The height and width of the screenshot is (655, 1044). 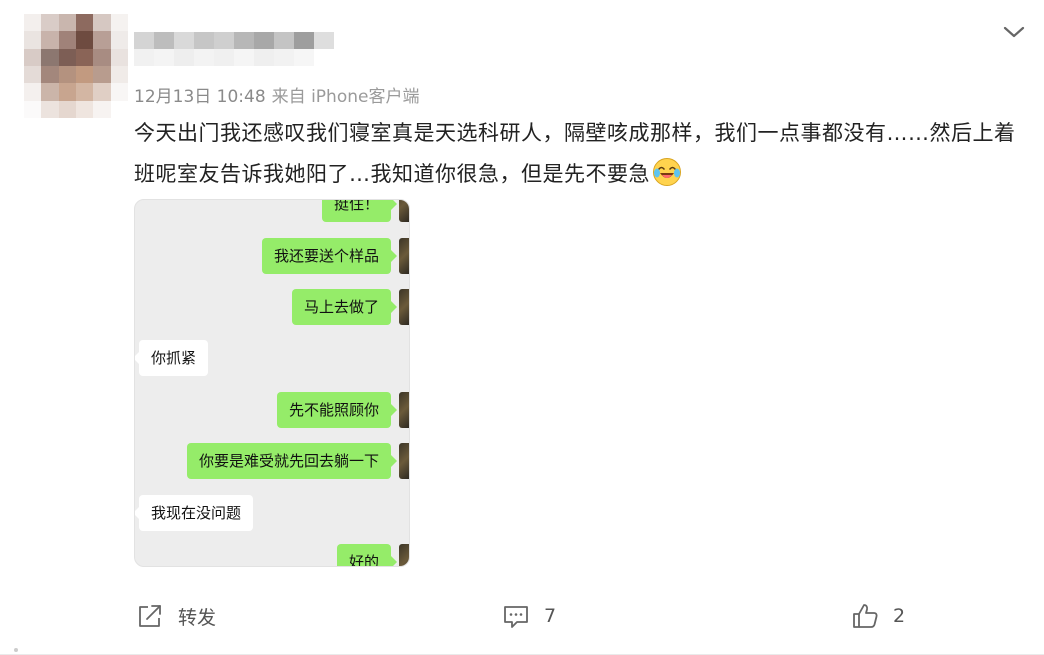 I want to click on avatar, so click(x=76, y=66).